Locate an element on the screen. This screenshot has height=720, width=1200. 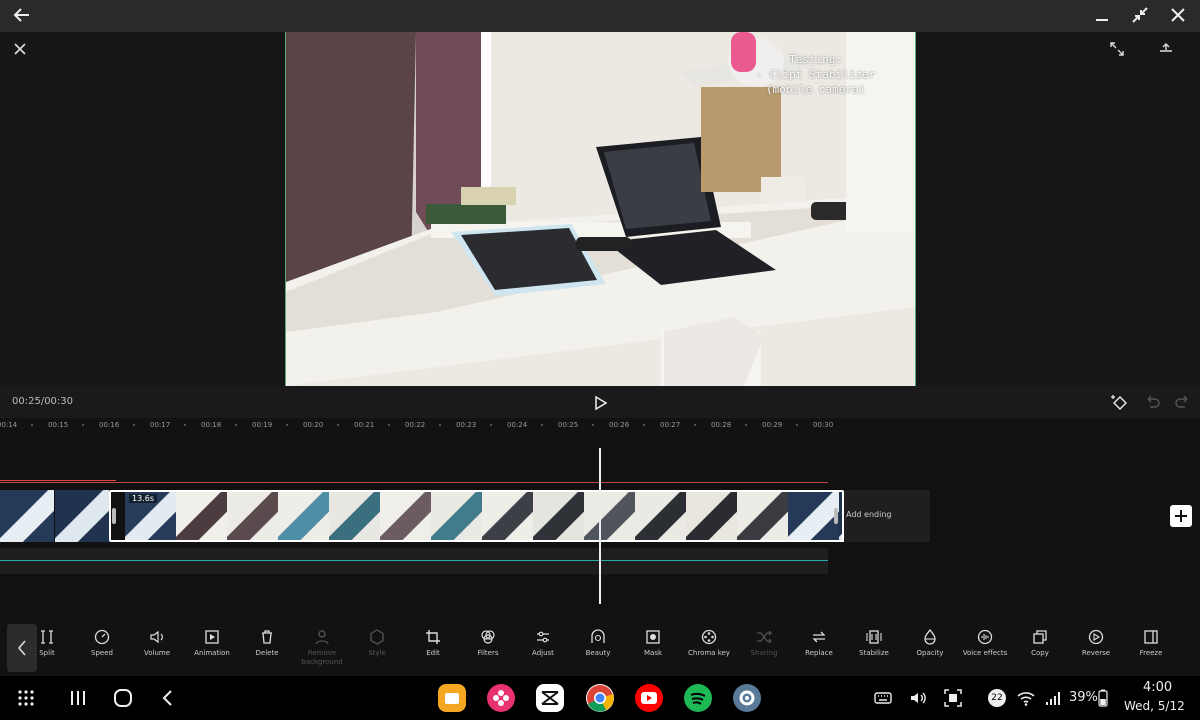
audio-waveform is located at coordinates (414, 560).